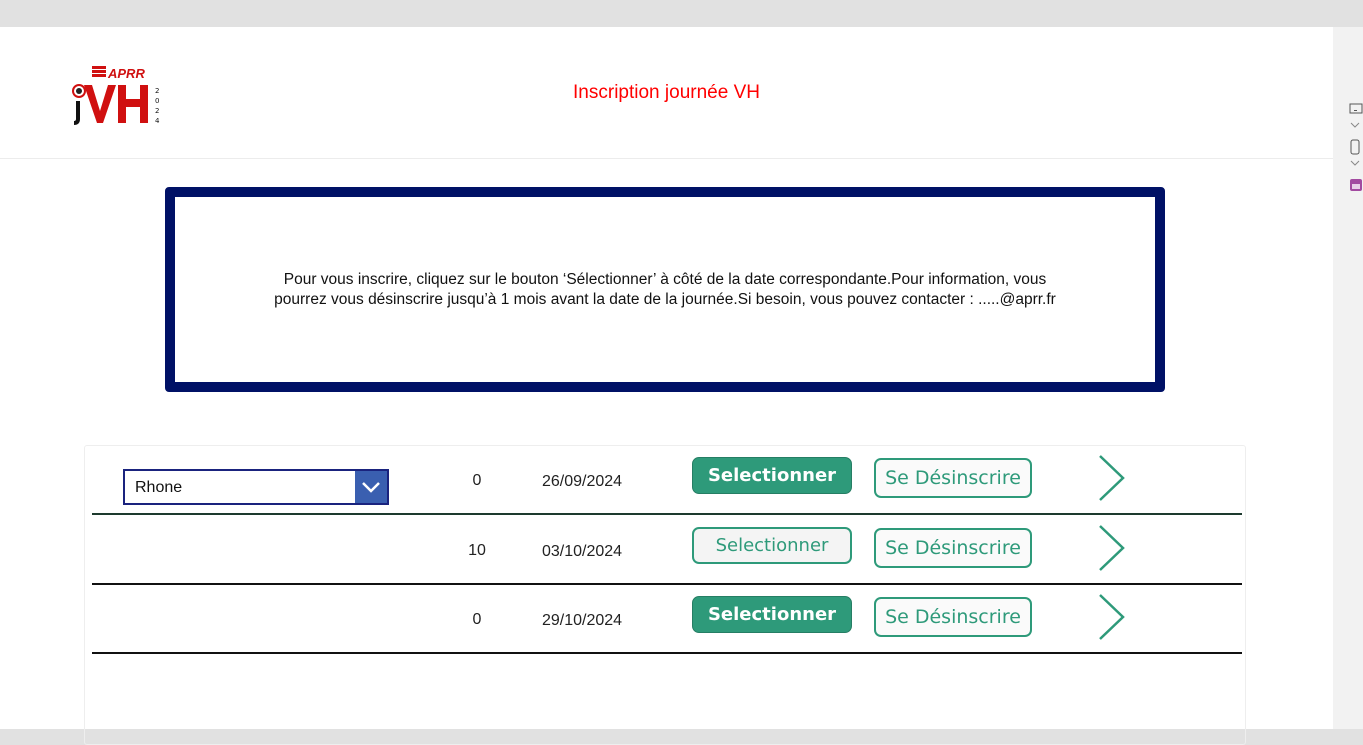 This screenshot has width=1363, height=745. What do you see at coordinates (157, 121) in the screenshot?
I see `svg-text: 4` at bounding box center [157, 121].